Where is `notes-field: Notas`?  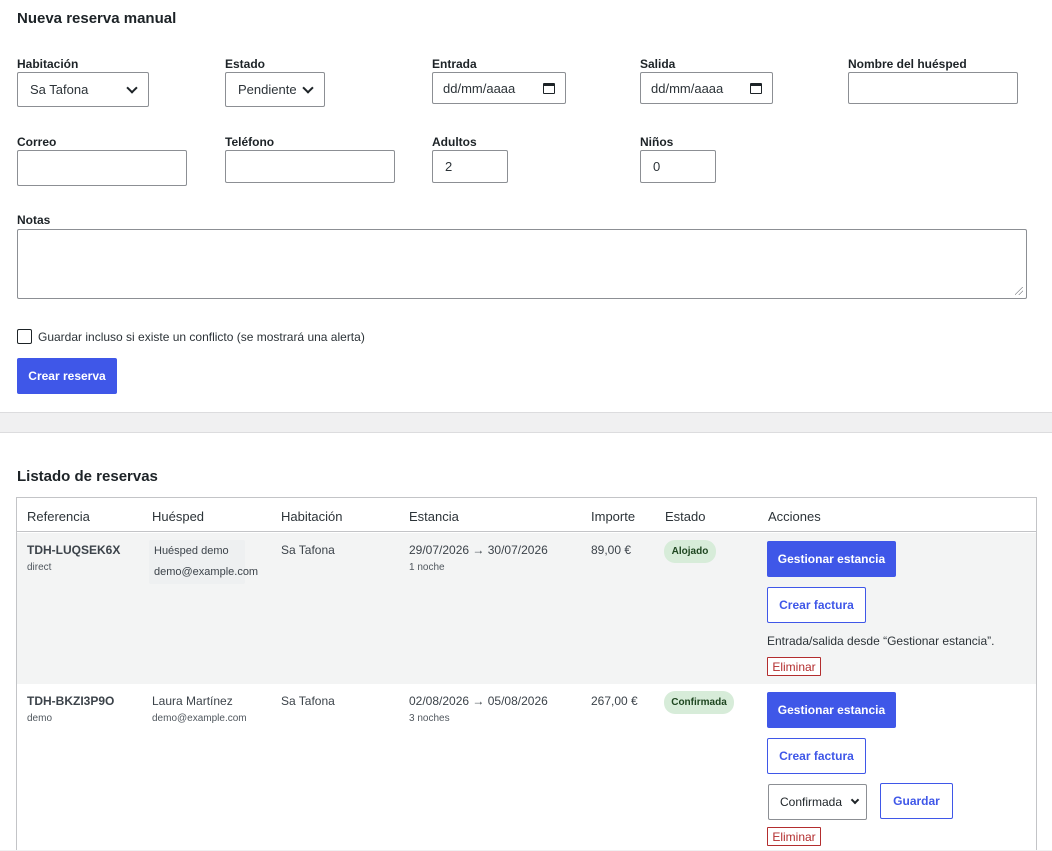
notes-field: Notas is located at coordinates (522, 256).